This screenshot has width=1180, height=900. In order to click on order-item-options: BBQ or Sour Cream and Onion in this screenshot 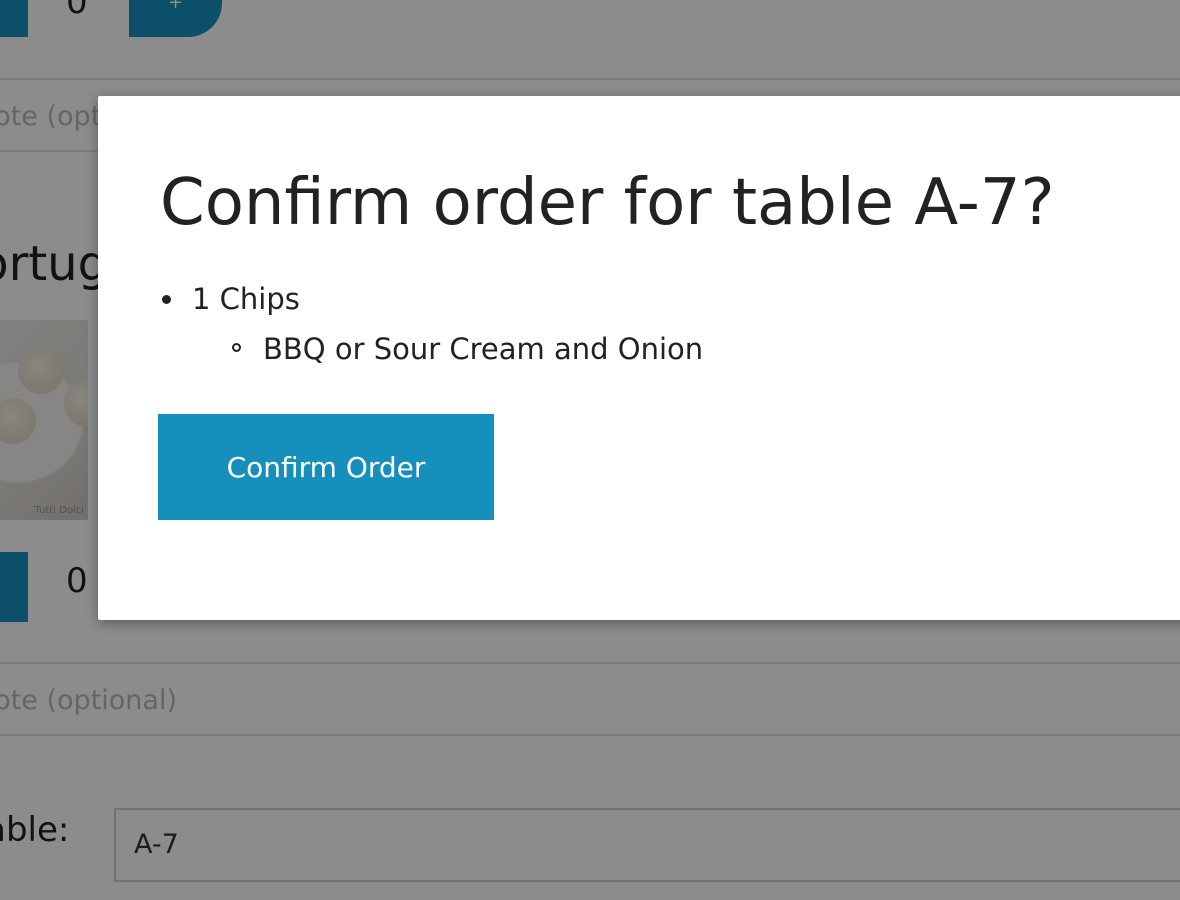, I will do `click(447, 349)`.